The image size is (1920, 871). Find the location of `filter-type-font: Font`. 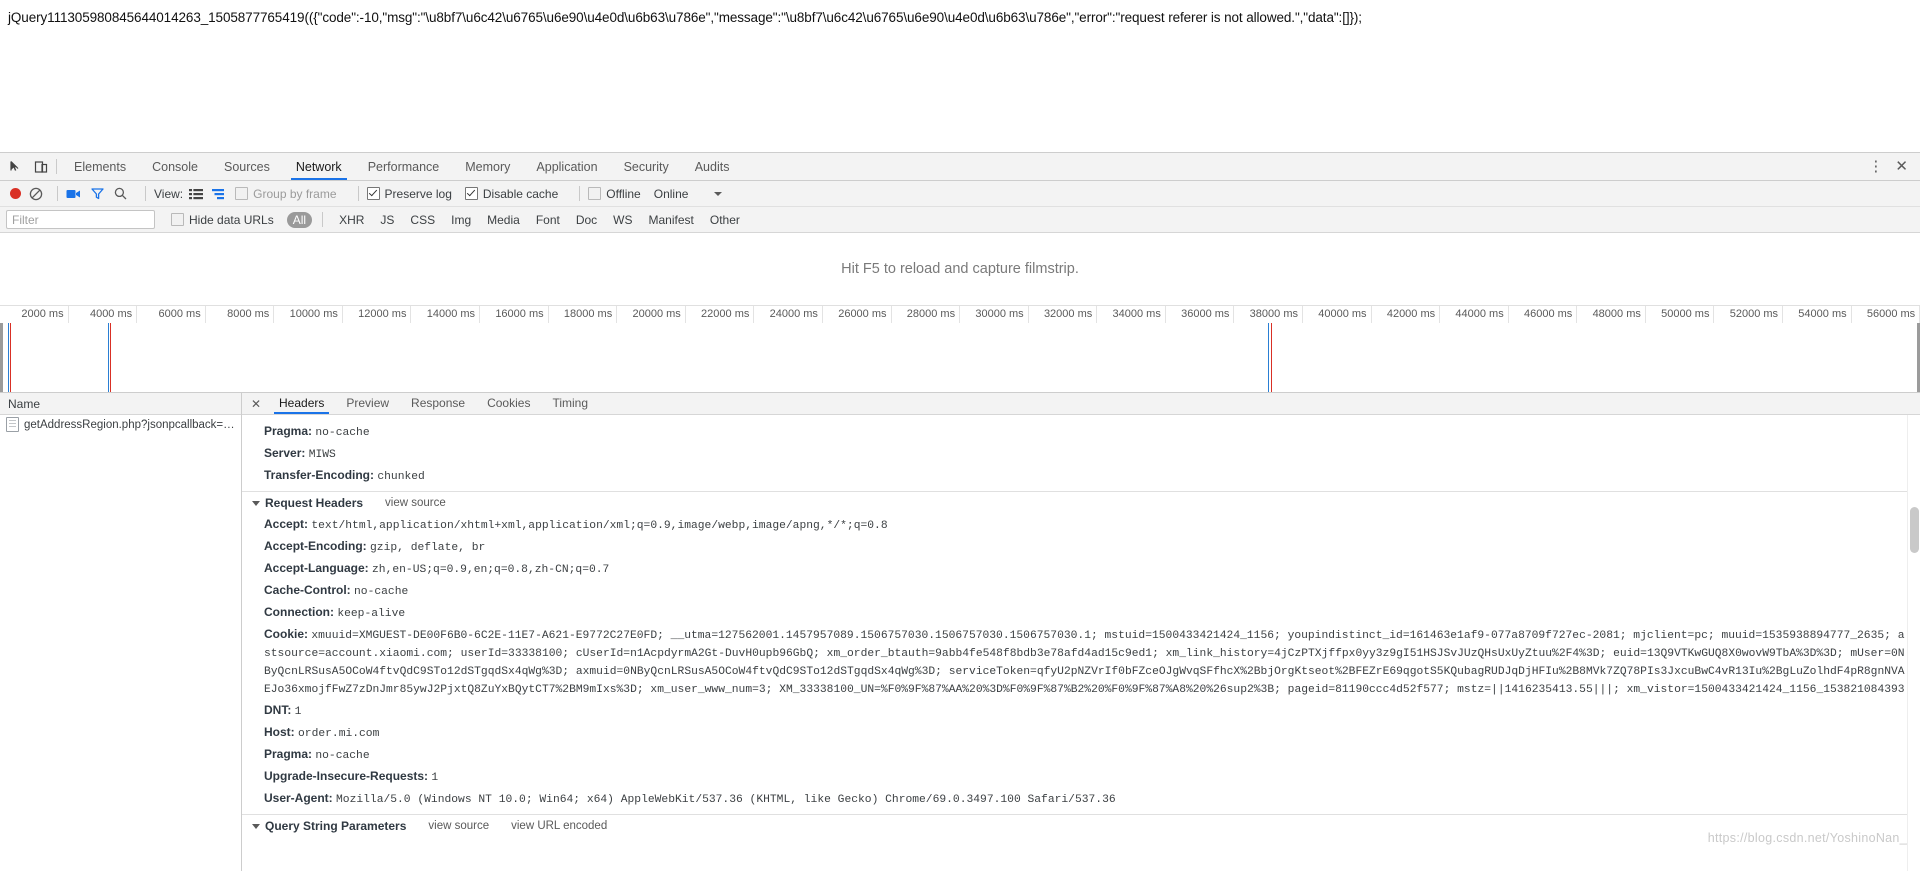

filter-type-font: Font is located at coordinates (548, 220).